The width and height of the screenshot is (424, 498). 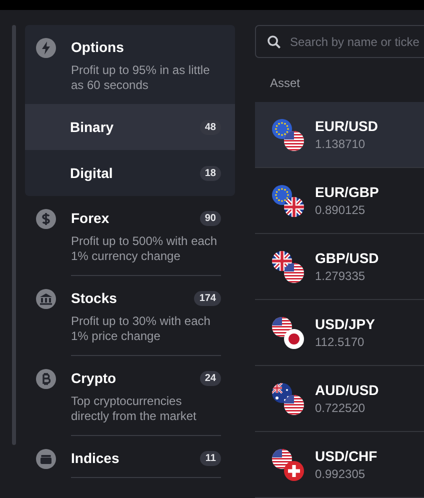 What do you see at coordinates (347, 258) in the screenshot?
I see `asset-name: GBP/USD` at bounding box center [347, 258].